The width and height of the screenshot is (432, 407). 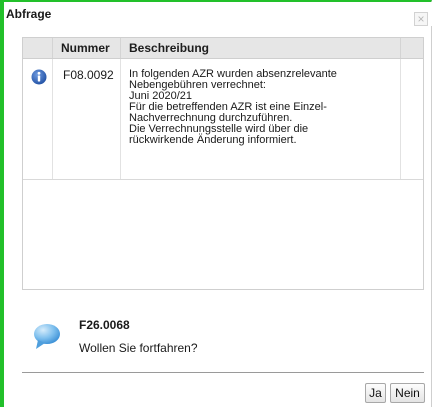 What do you see at coordinates (218, 14) in the screenshot?
I see `title-bar: Abfrage ×` at bounding box center [218, 14].